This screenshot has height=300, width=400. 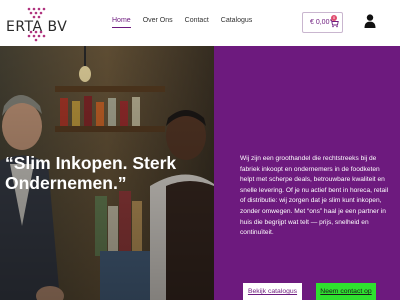 What do you see at coordinates (272, 291) in the screenshot?
I see `view-catalog-button: Bekijk catalogus` at bounding box center [272, 291].